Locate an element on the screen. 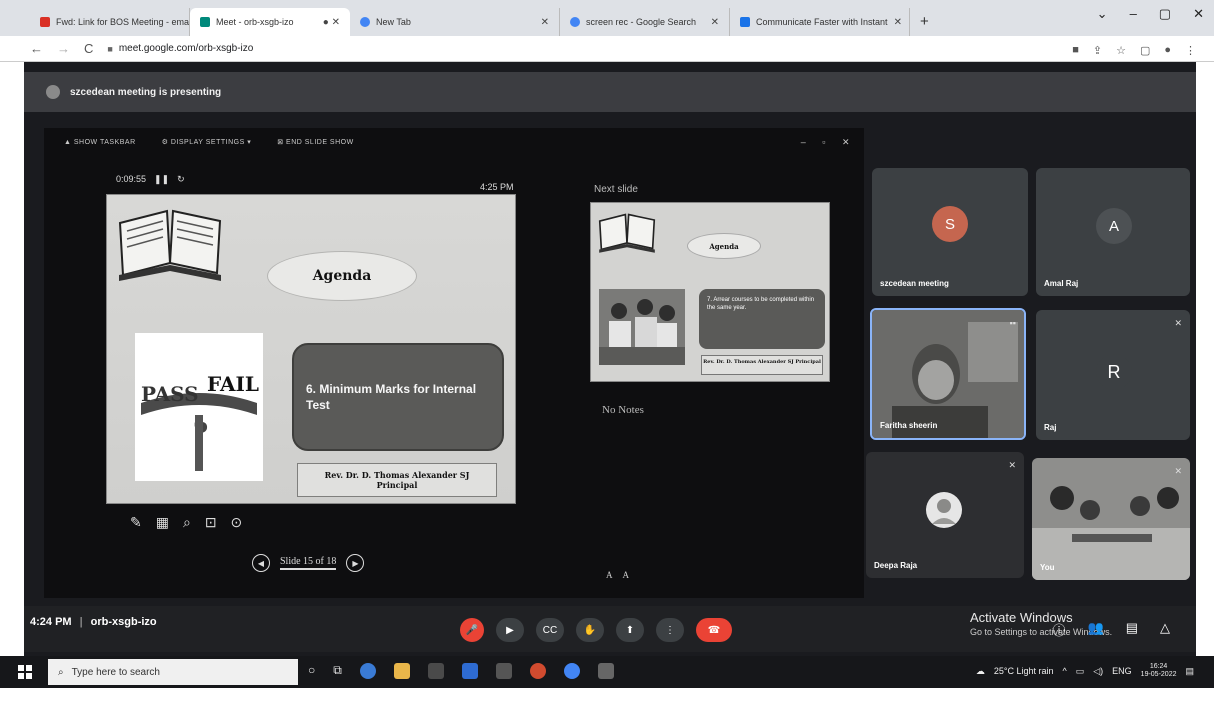  more-options-icon: ⊙ is located at coordinates (237, 522).